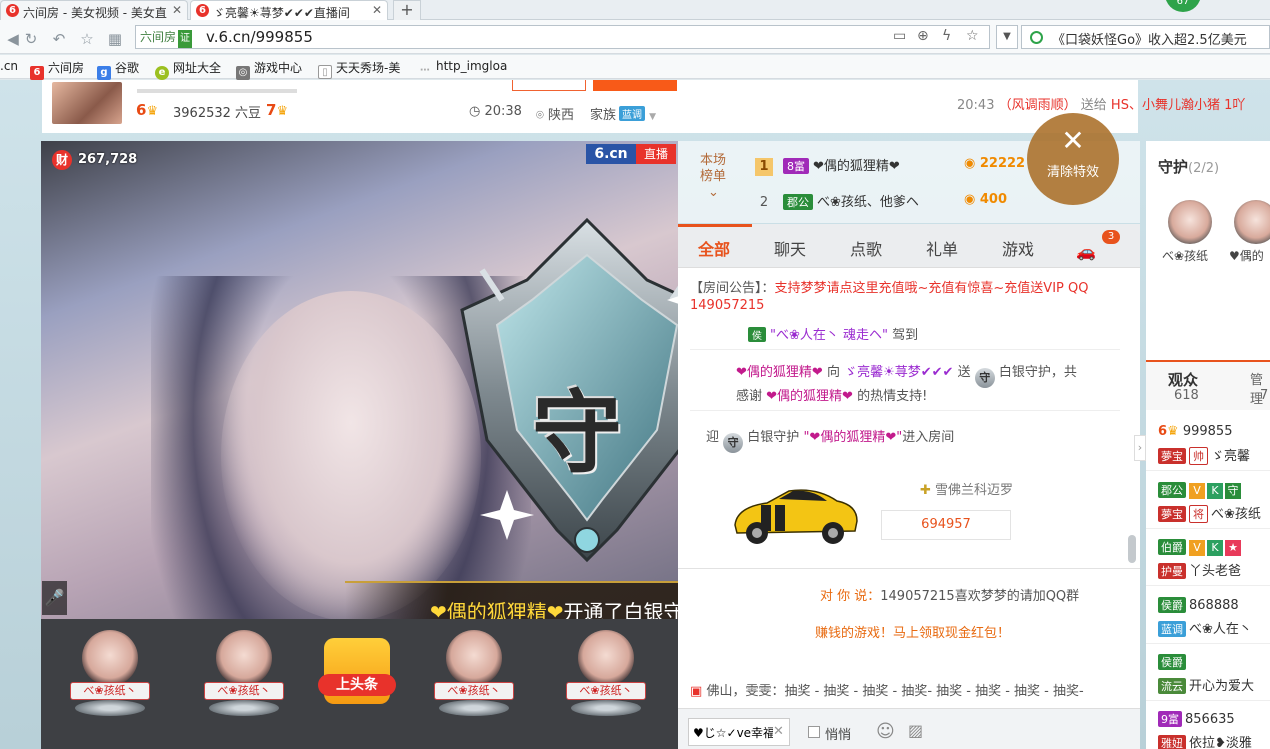  Describe the element at coordinates (635, 85) in the screenshot. I see `recharge-button` at that location.